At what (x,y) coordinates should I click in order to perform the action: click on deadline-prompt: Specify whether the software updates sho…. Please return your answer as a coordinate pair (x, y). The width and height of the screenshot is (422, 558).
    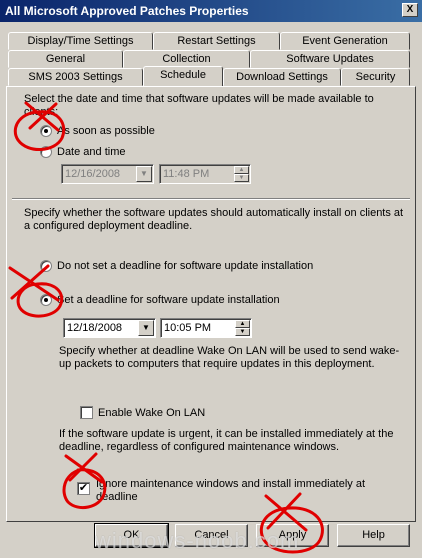
    Looking at the image, I should click on (214, 219).